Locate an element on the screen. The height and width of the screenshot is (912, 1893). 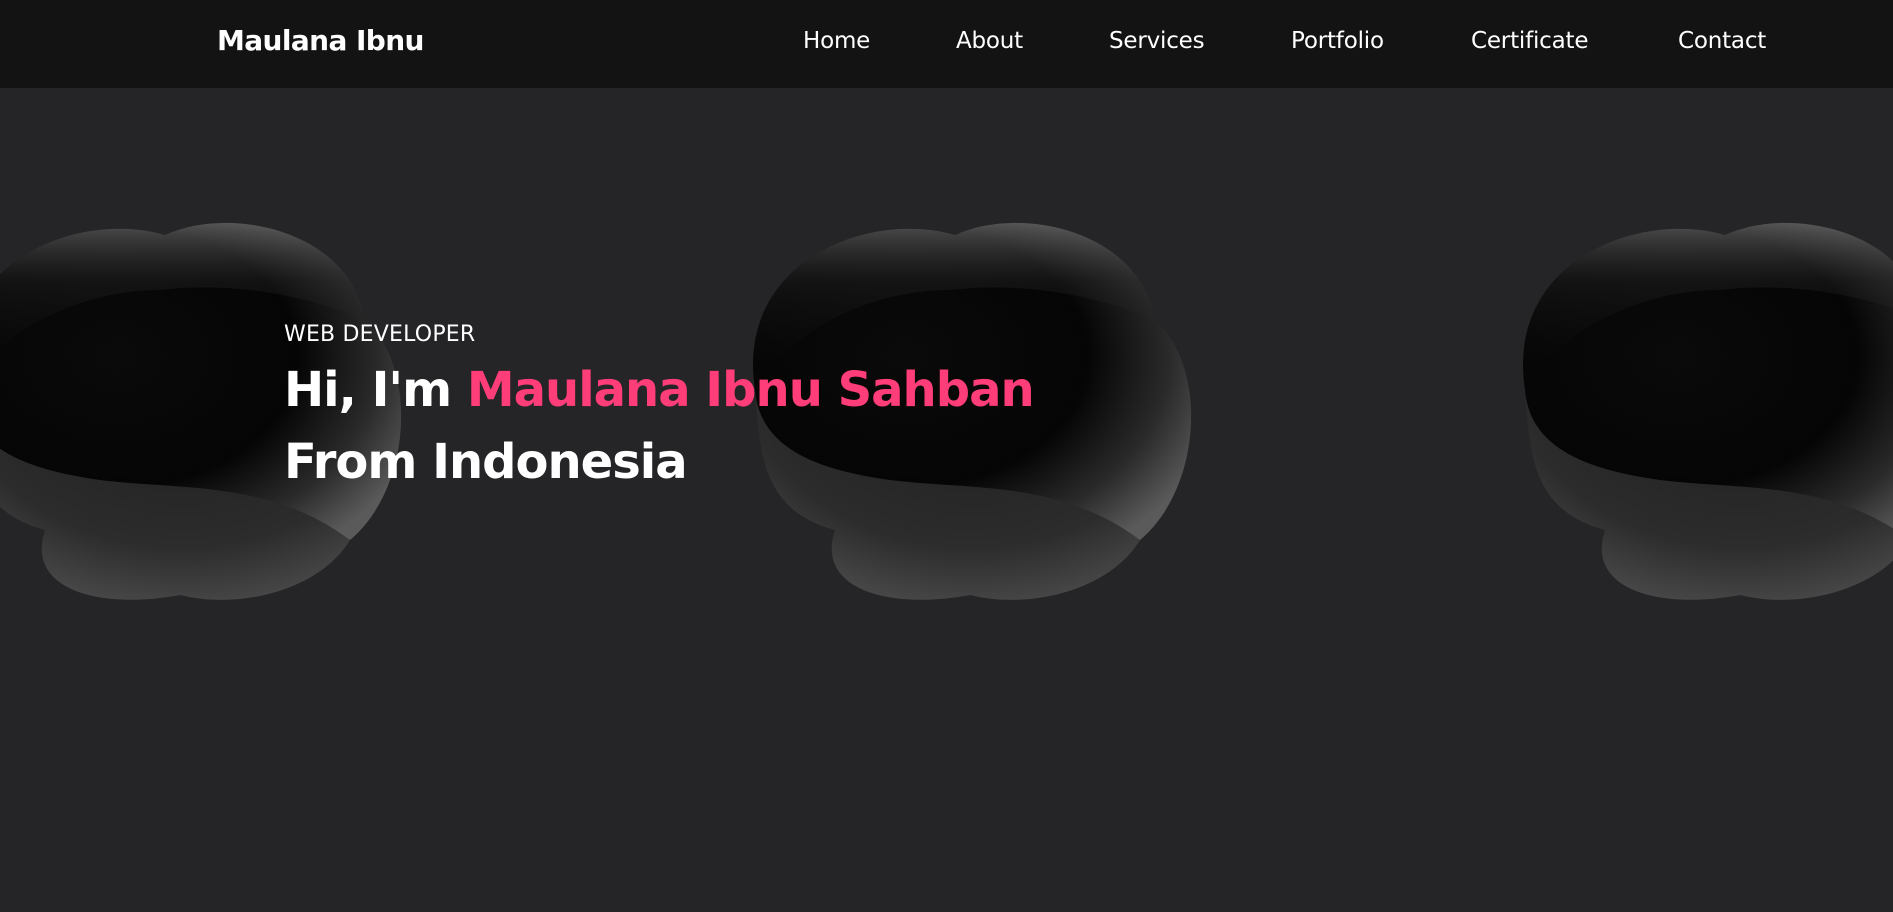
nav-item-contact: Contact is located at coordinates (1722, 41).